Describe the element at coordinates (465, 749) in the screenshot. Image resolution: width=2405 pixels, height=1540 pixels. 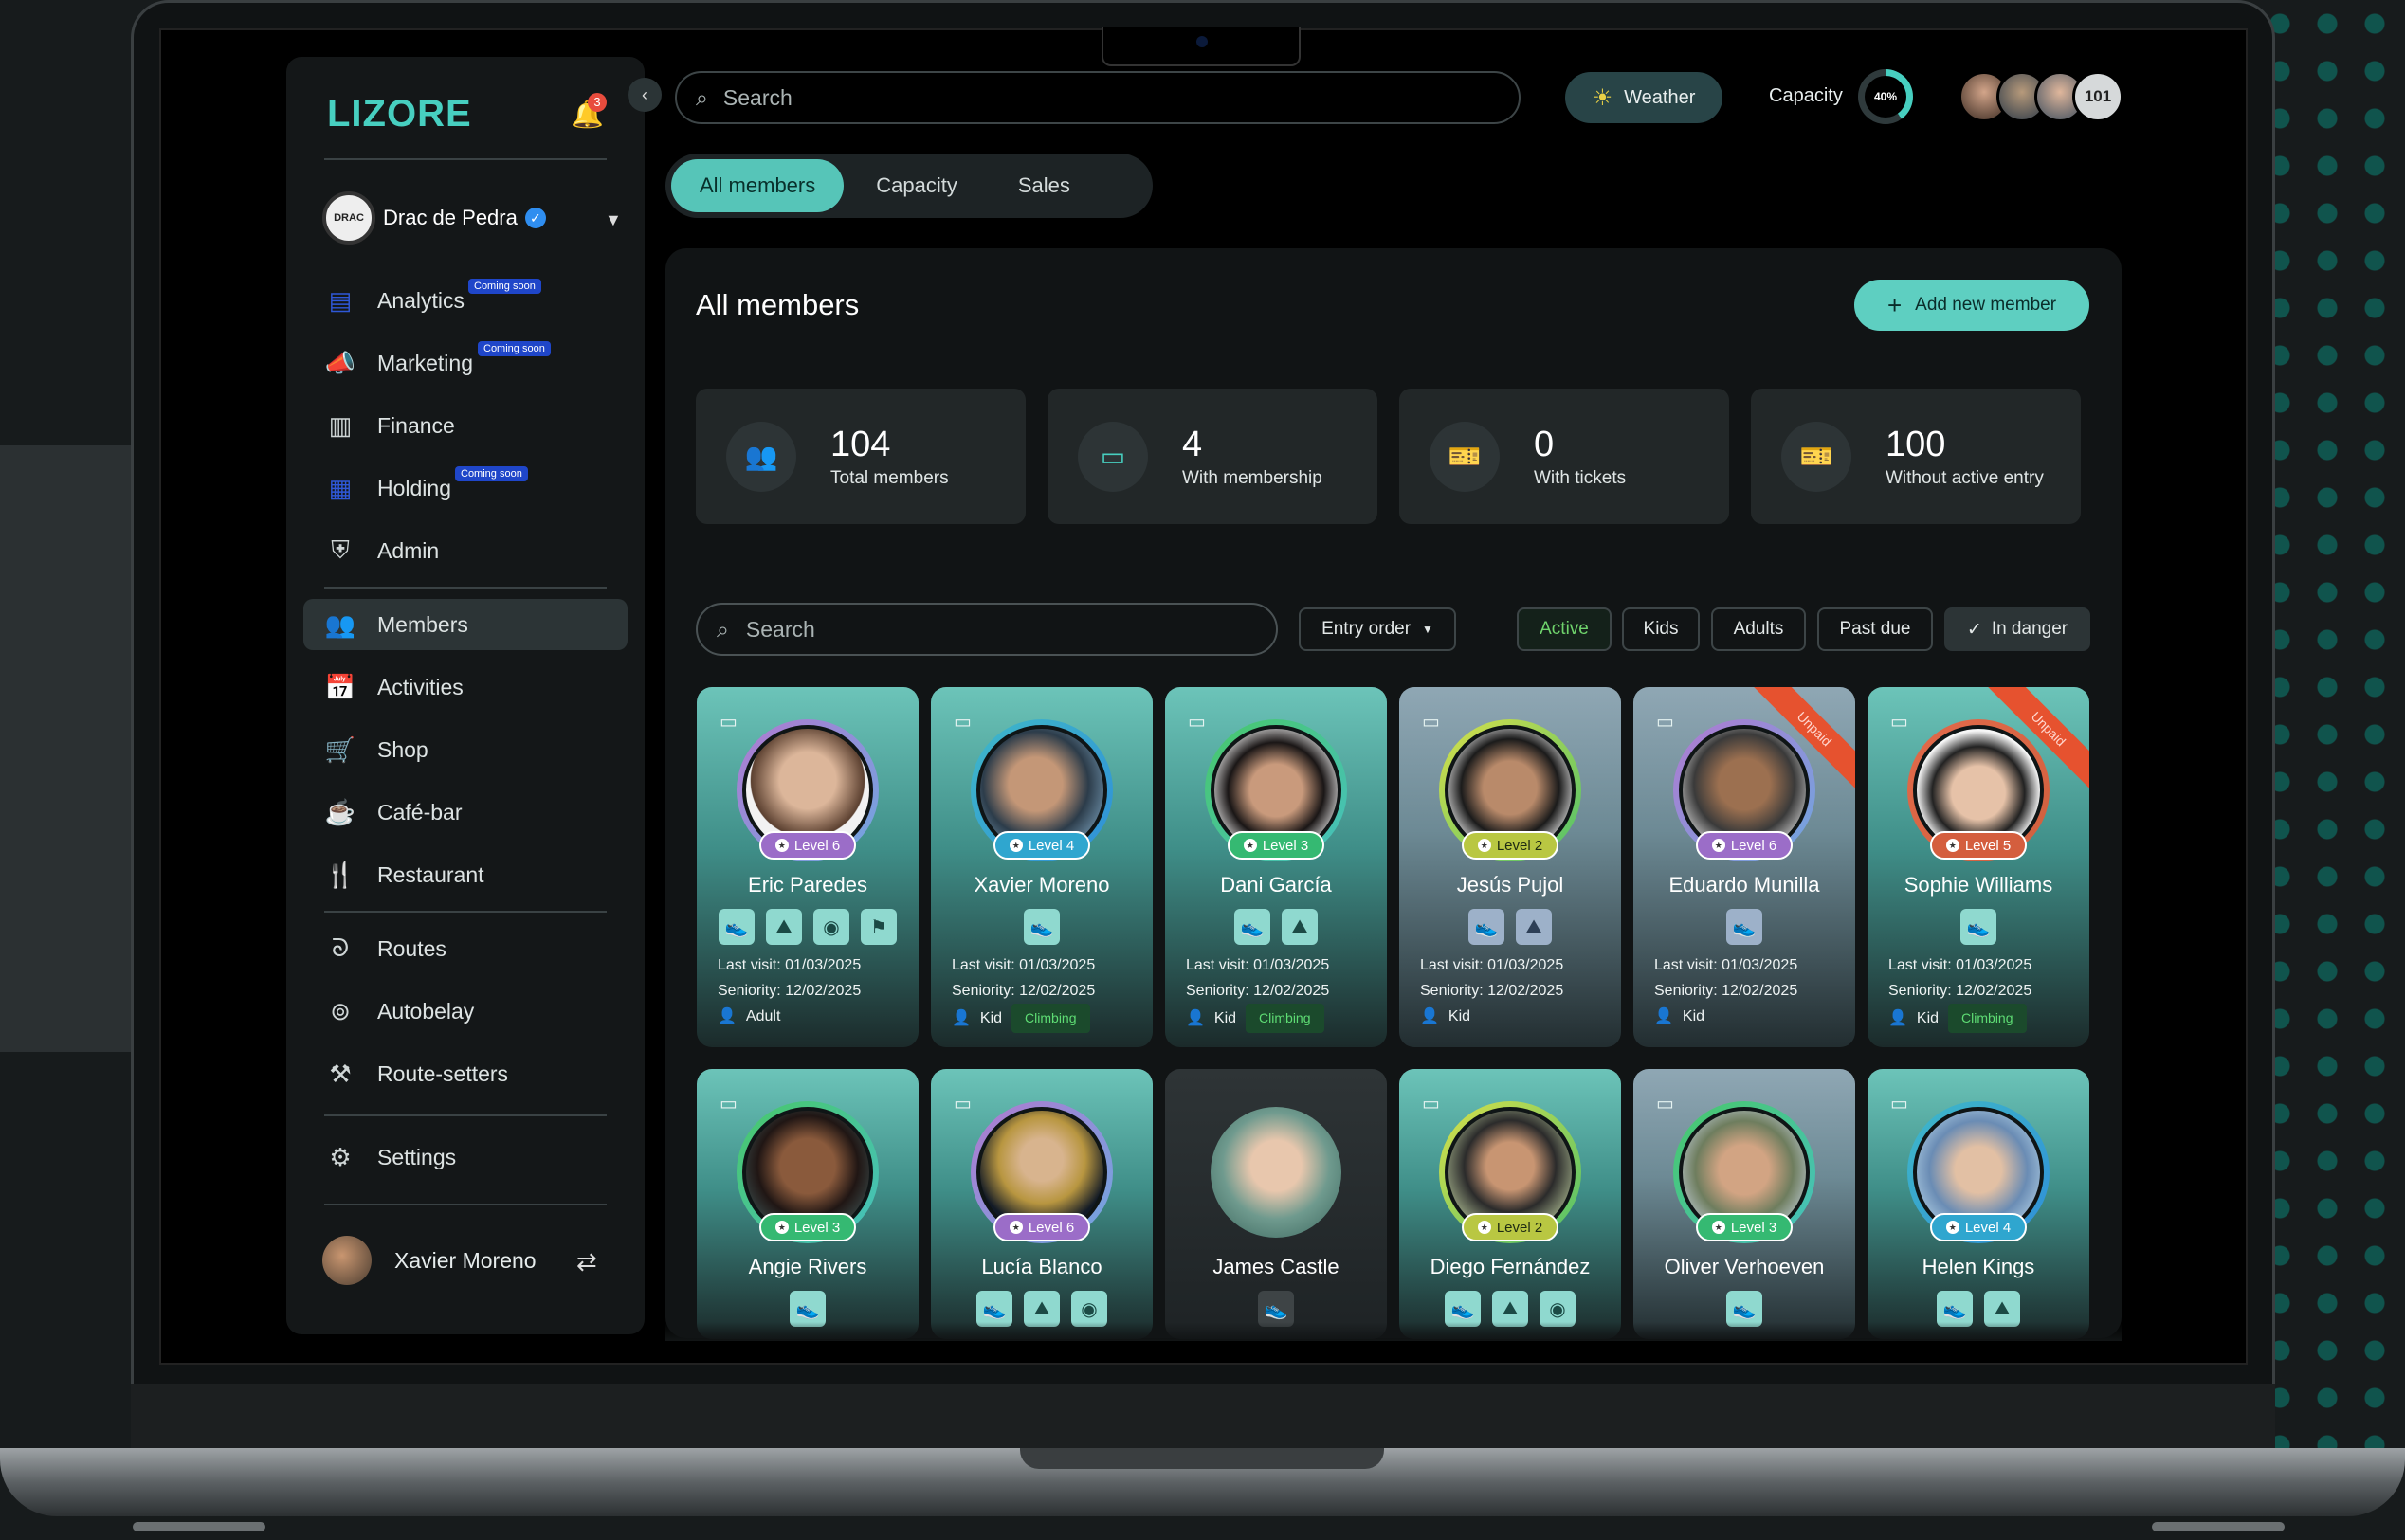
I see `sidebar-item-shop: 🛒 Shop` at that location.